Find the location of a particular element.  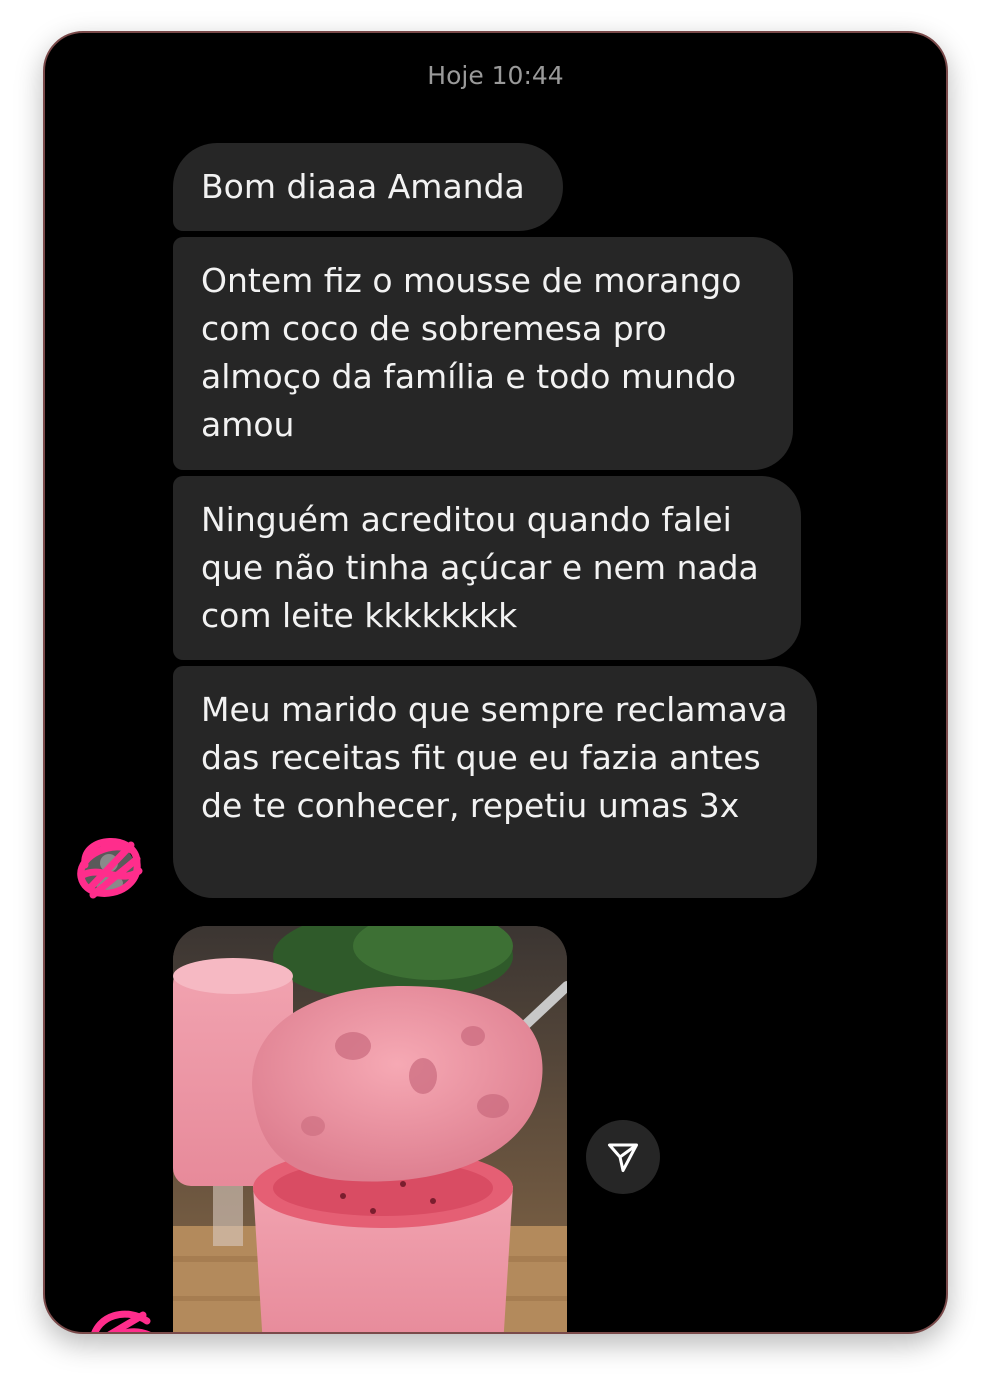

mousse-photo-icon is located at coordinates (370, 1129).